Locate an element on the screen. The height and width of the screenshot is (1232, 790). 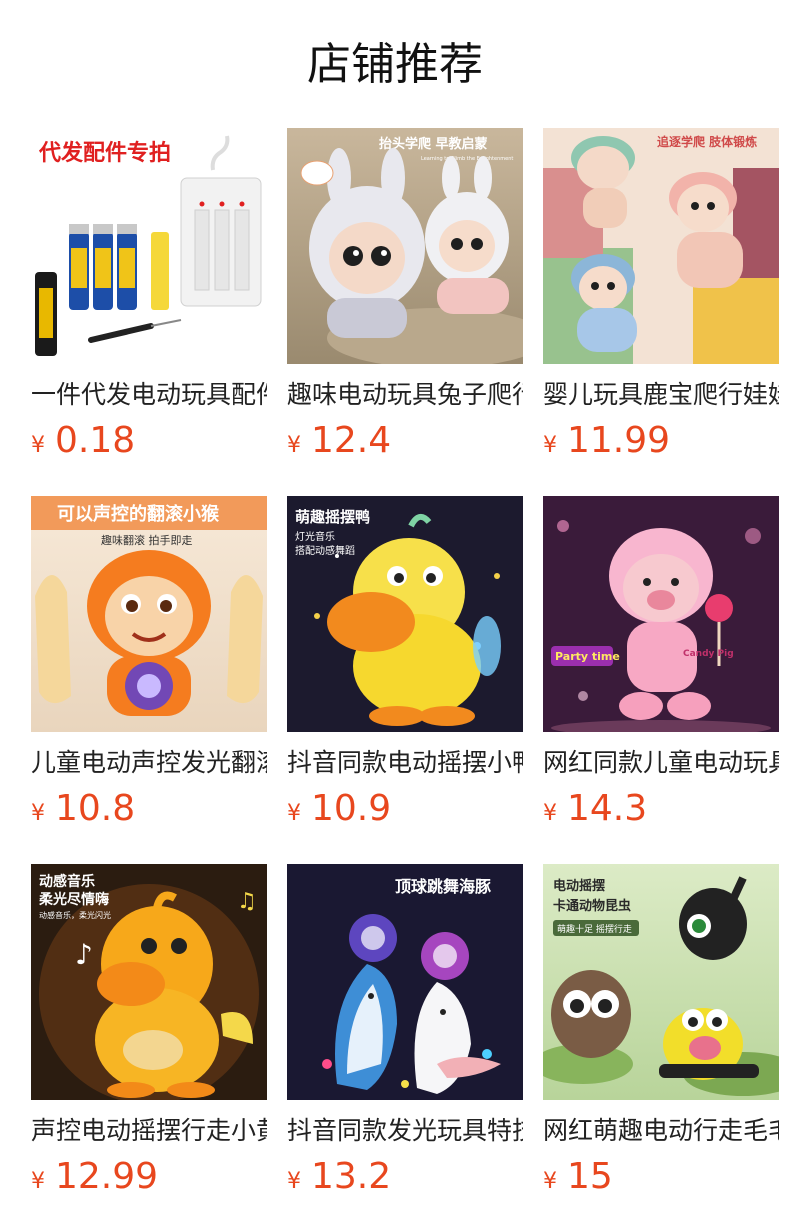
product-card: 代发配件专拍 一件代发电动玩具配件 ¥ 0.18 is located at coordinates (149, 312).